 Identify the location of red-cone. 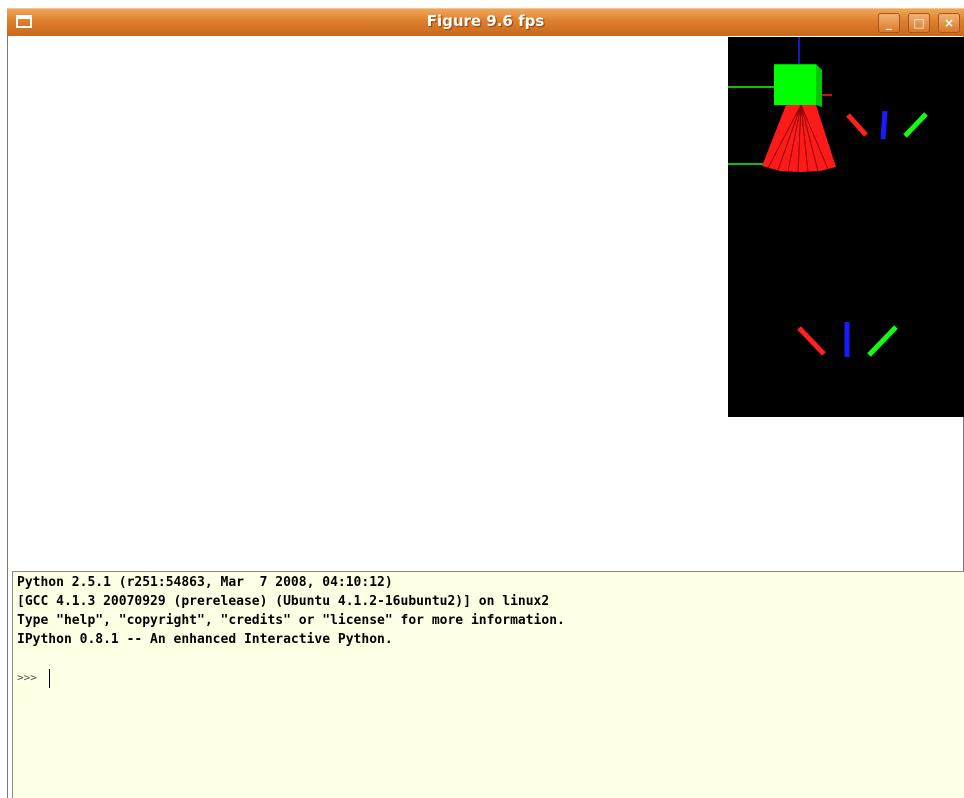
(799, 138).